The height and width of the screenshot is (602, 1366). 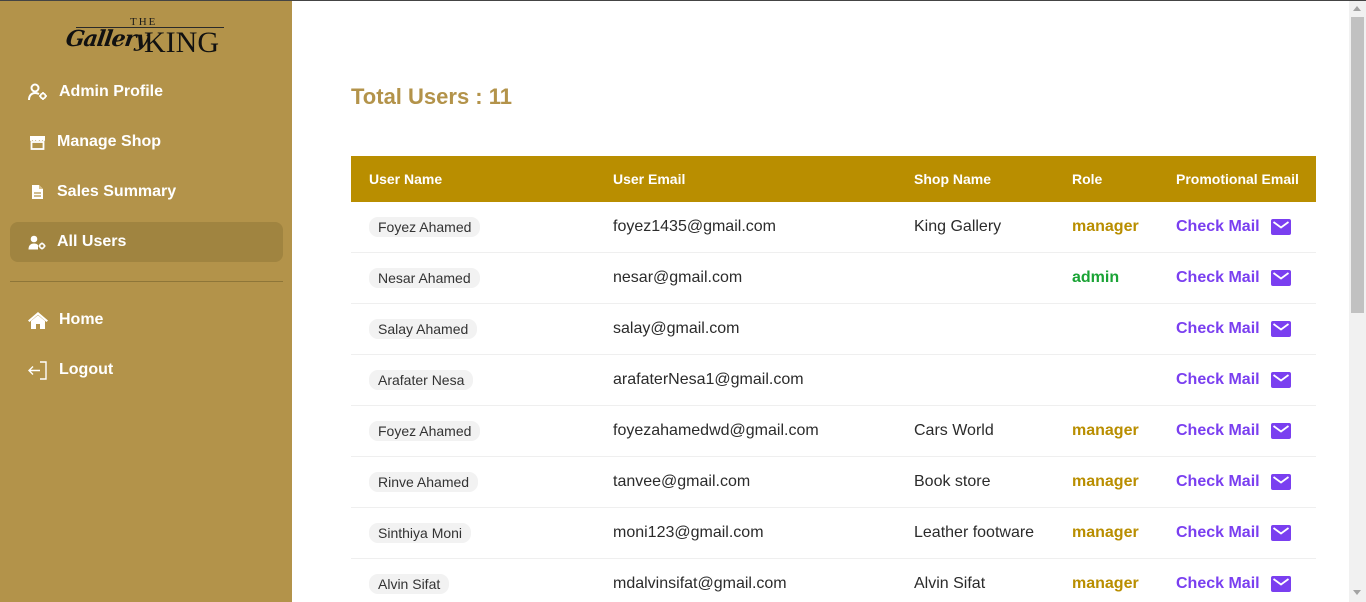 I want to click on table-row: Salay Ahamed salay@gmail.com Check Mail, so click(x=833, y=329).